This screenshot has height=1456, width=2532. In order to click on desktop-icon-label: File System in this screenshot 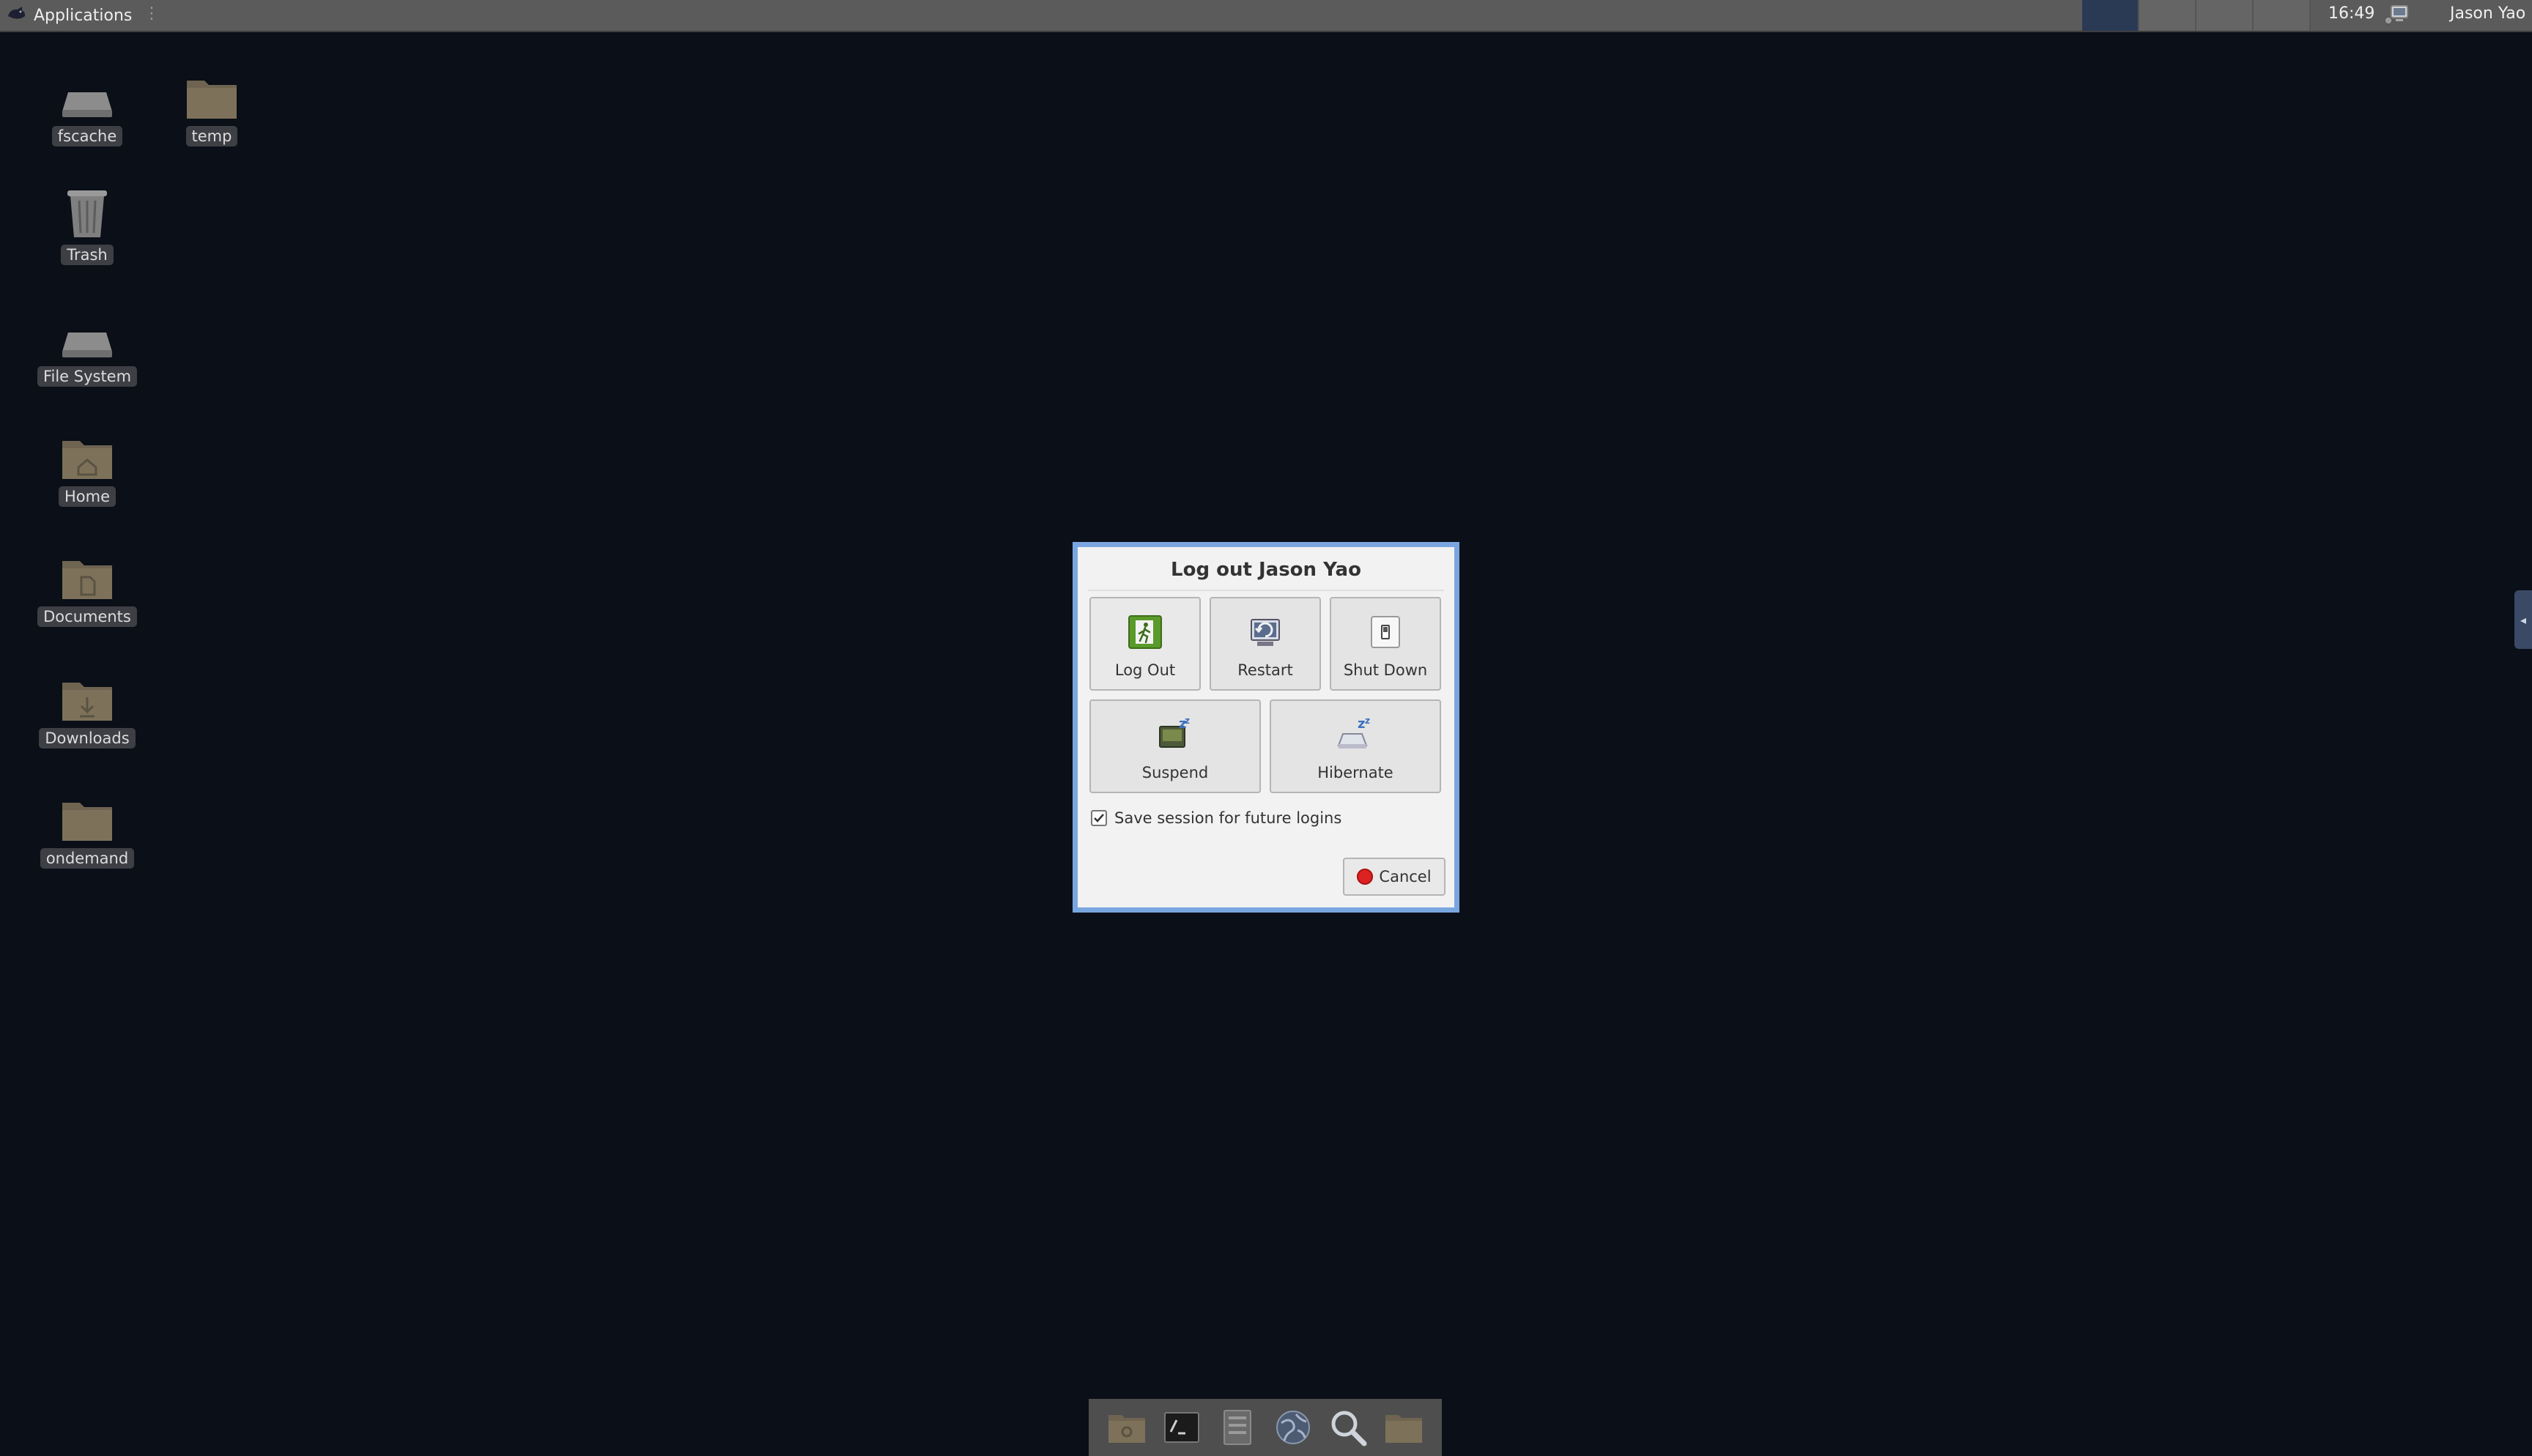, I will do `click(87, 377)`.